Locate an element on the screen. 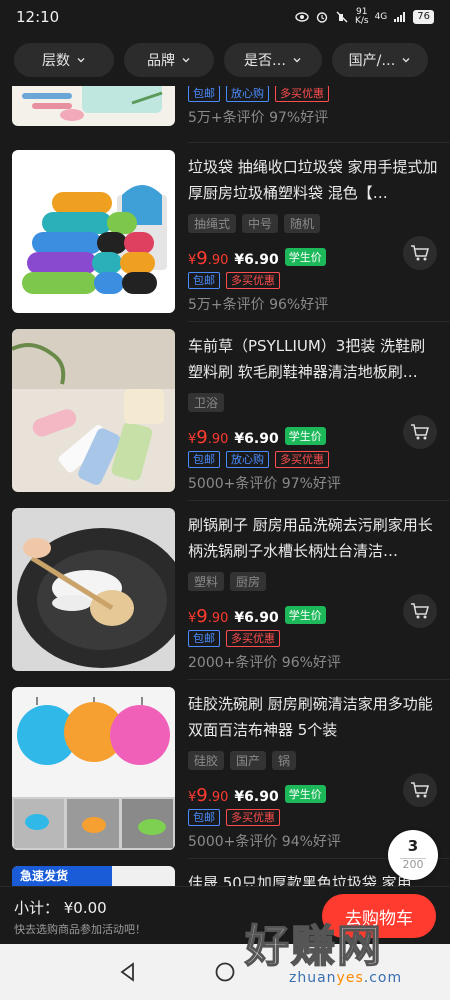 Image resolution: width=450 pixels, height=1000 pixels. alarm-icon is located at coordinates (322, 17).